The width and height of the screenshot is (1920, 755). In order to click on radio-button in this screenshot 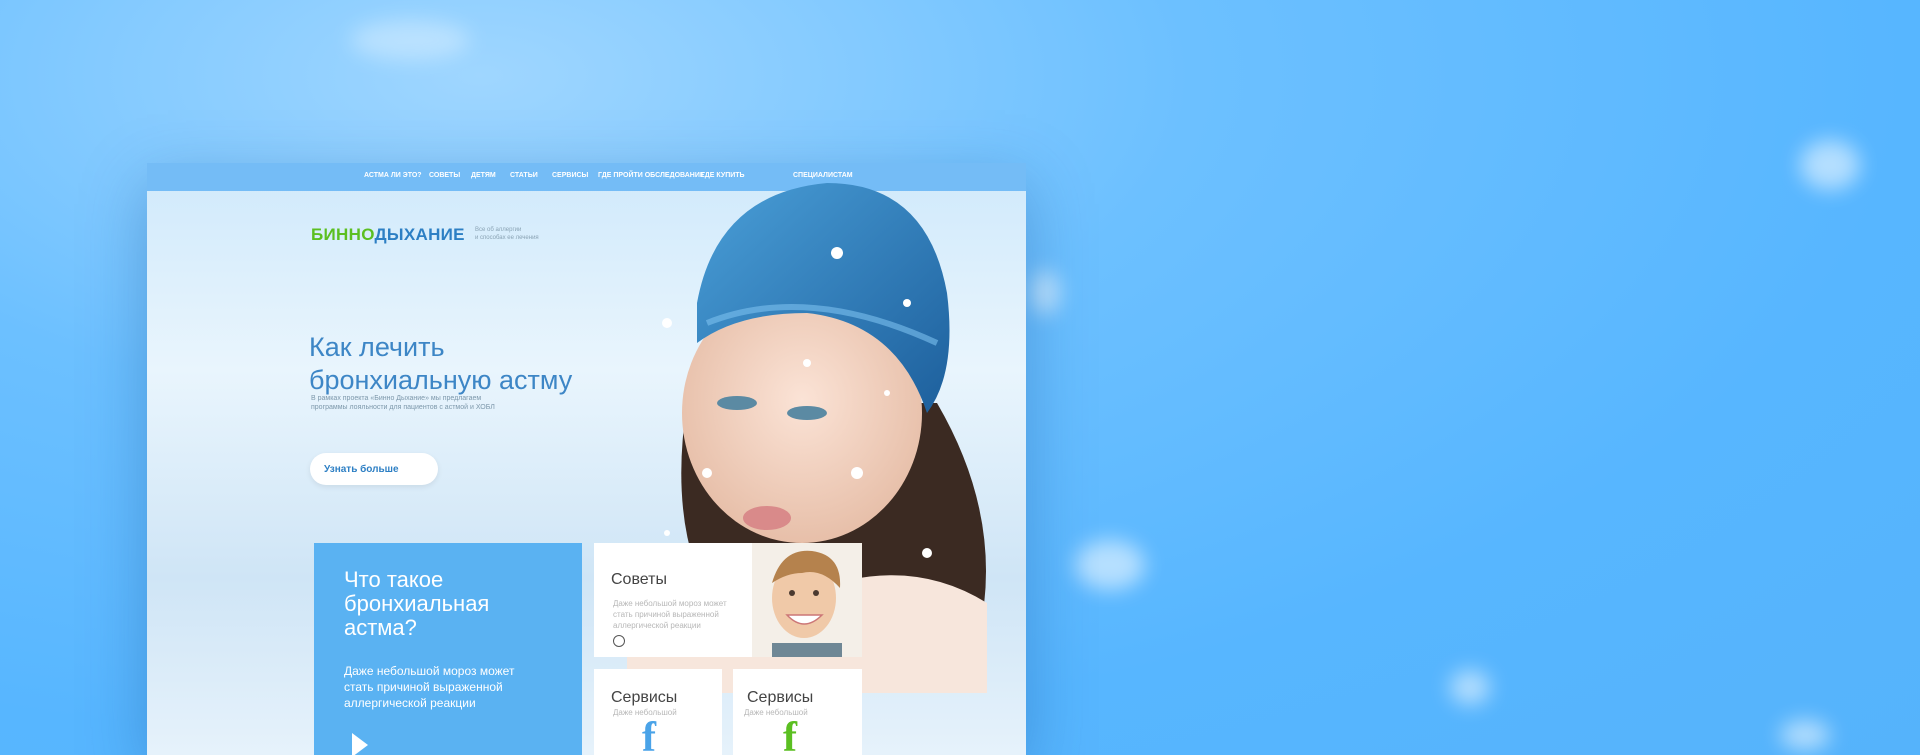, I will do `click(619, 641)`.